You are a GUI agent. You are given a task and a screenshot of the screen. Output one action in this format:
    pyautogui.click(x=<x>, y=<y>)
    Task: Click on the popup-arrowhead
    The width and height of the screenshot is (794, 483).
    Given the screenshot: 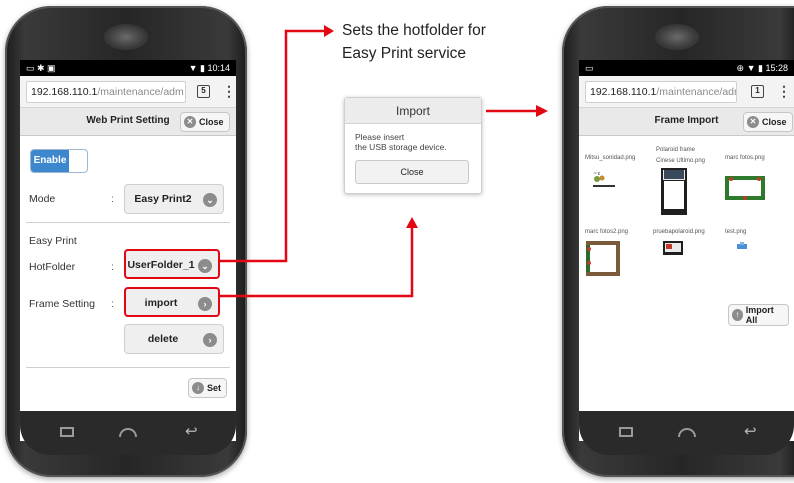 What is the action you would take?
    pyautogui.click(x=542, y=111)
    